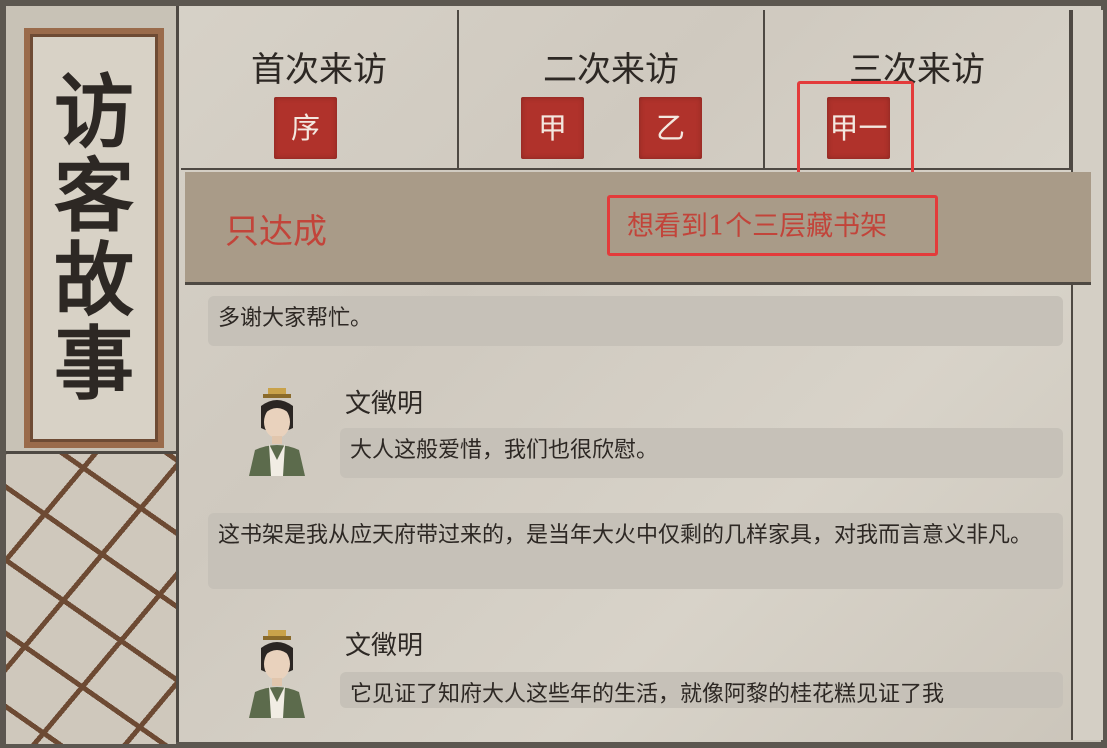 The width and height of the screenshot is (1107, 748). What do you see at coordinates (701, 690) in the screenshot?
I see `dialog-reply: 它见证了知府大人这些年的生活，就像阿黎的桂花糕见证了我` at bounding box center [701, 690].